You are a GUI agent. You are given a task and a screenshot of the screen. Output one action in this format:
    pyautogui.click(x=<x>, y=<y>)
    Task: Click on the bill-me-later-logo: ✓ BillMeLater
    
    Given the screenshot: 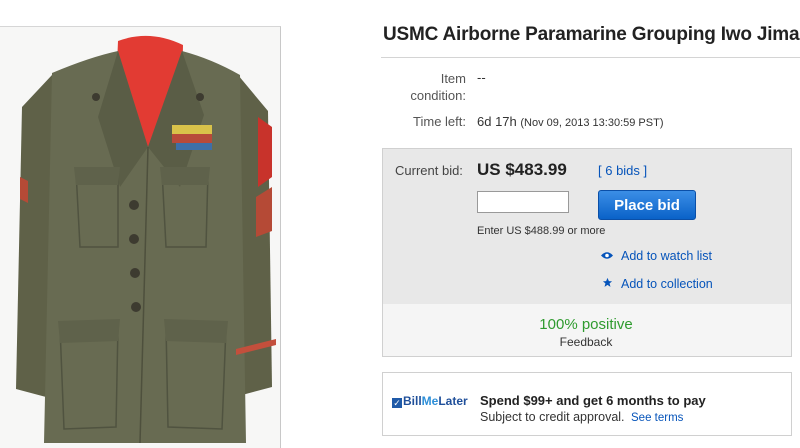 What is the action you would take?
    pyautogui.click(x=430, y=401)
    